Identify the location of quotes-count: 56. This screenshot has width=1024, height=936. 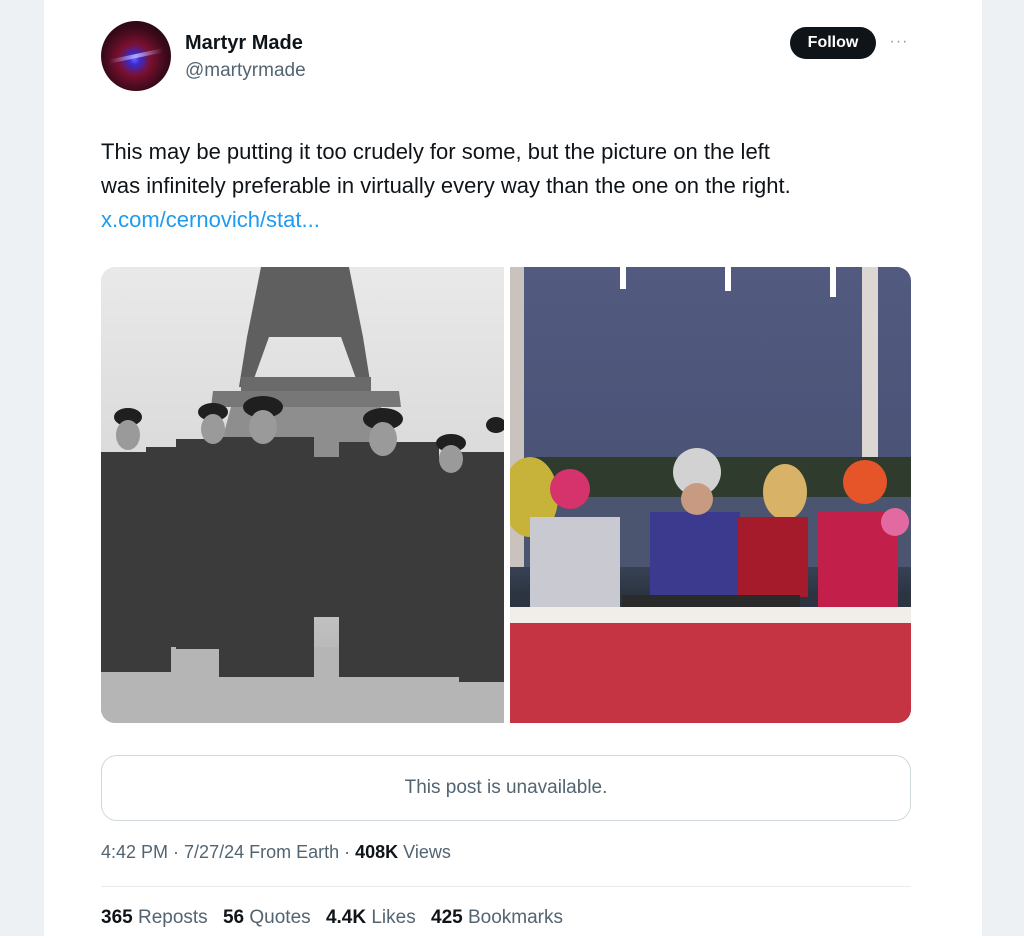
(233, 917).